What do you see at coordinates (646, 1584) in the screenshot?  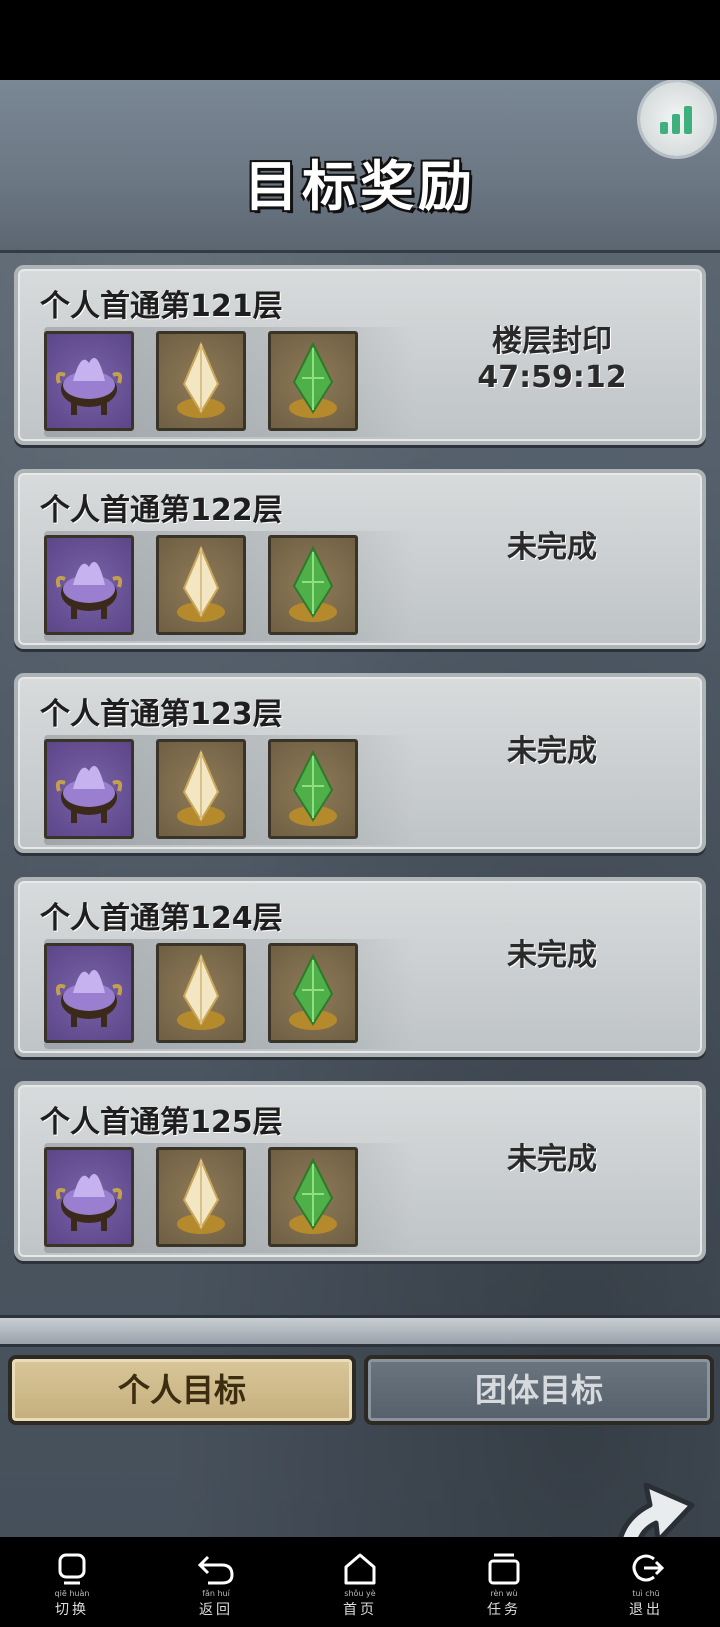 I see `nav-exit: tuì chū 退出` at bounding box center [646, 1584].